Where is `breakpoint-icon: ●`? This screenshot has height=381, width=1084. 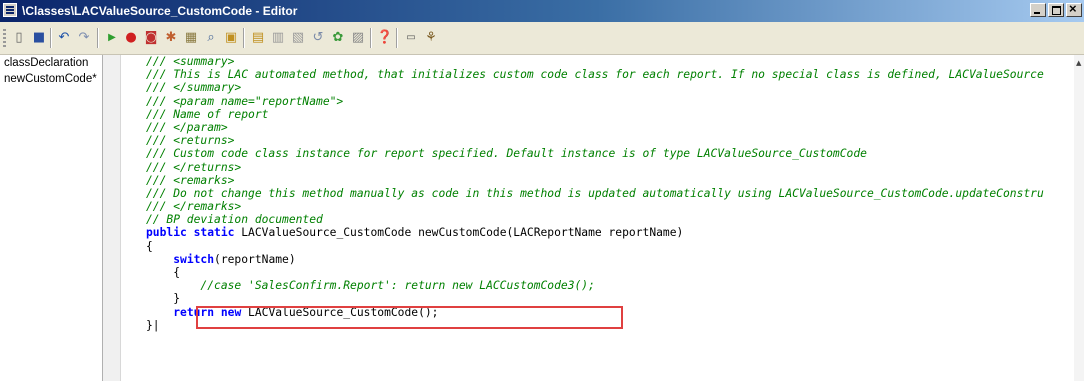
breakpoint-icon: ● is located at coordinates (131, 38).